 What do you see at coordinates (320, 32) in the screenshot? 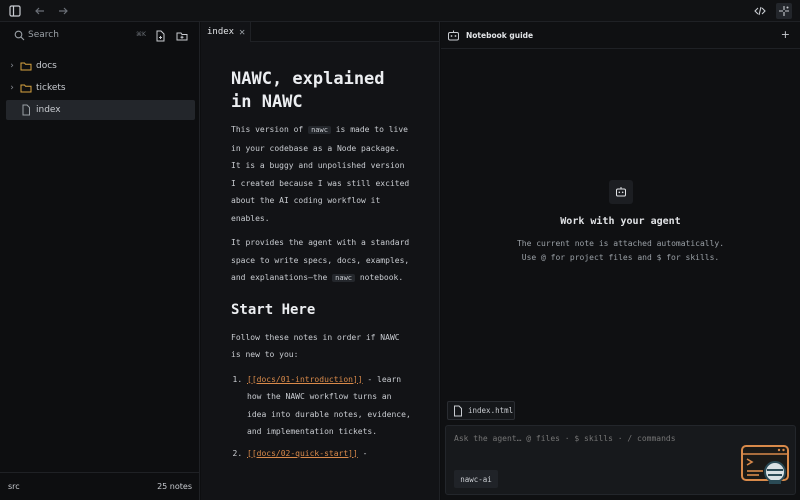
I see `tab-bar: index ✕` at bounding box center [320, 32].